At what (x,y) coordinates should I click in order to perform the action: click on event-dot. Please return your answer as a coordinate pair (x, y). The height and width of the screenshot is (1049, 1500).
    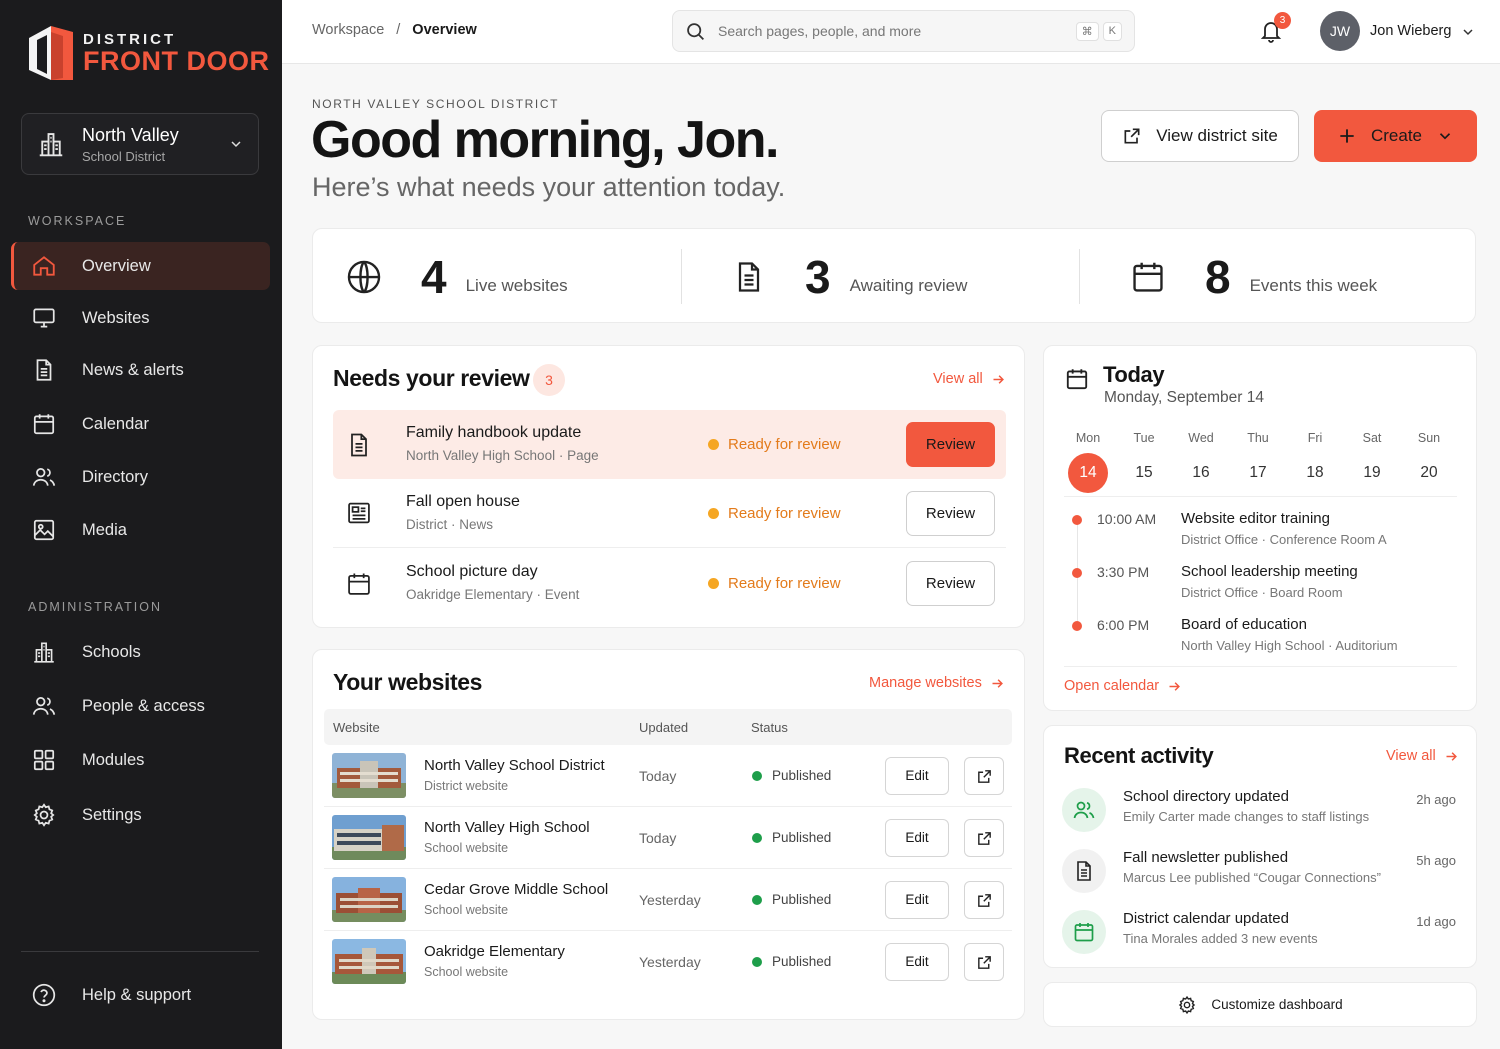
    Looking at the image, I should click on (1077, 573).